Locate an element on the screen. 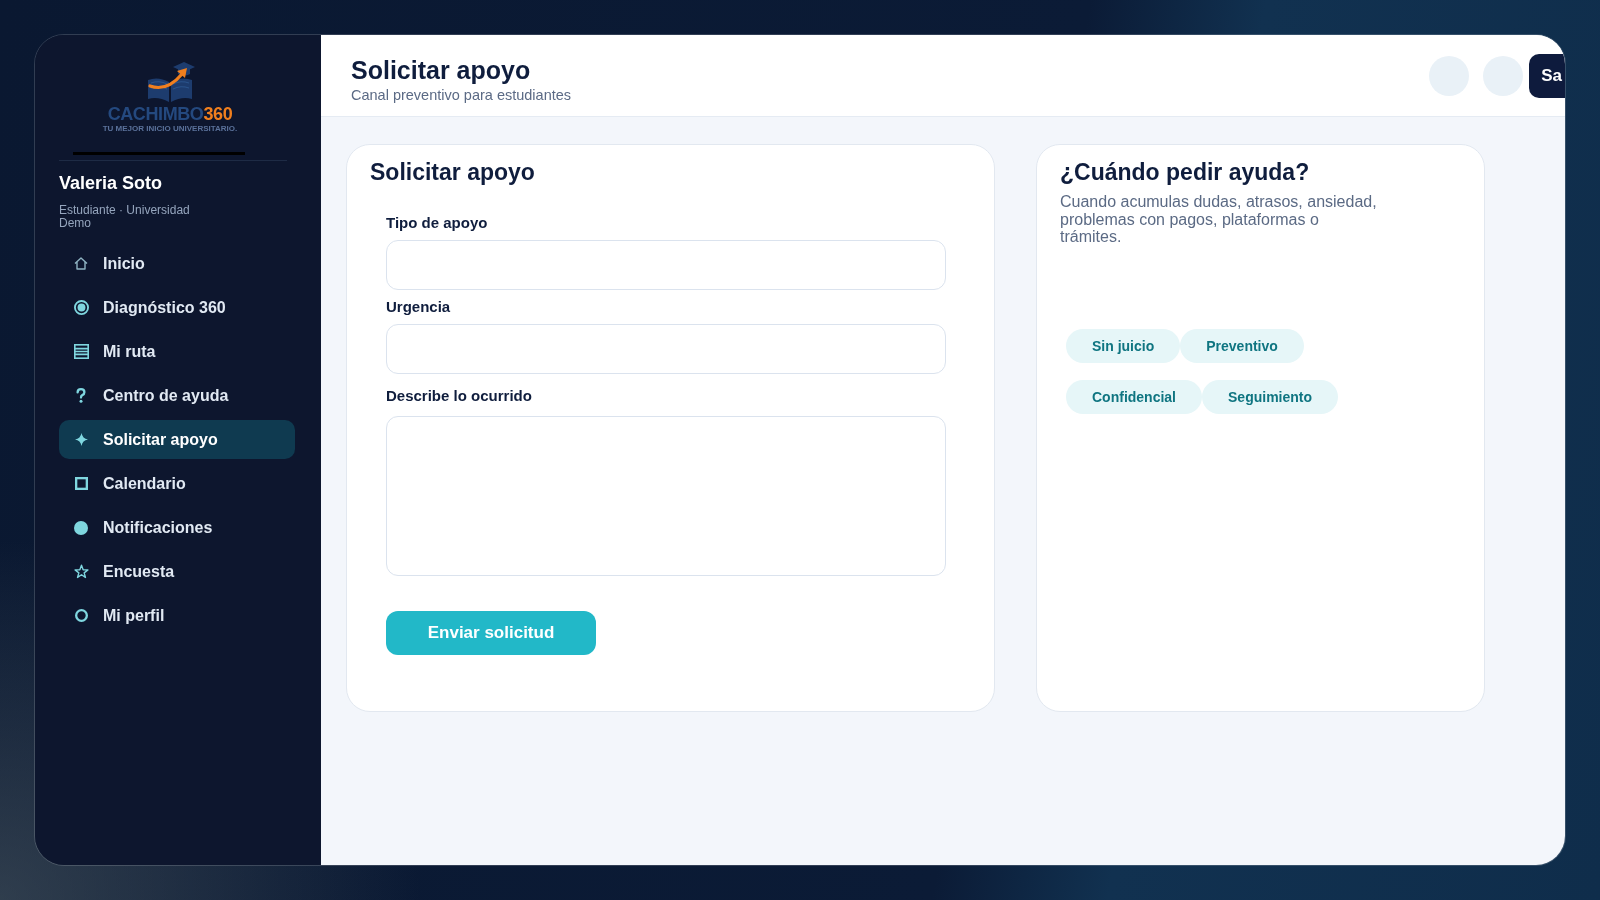  page-title: Solicitar apoyo is located at coordinates (441, 69).